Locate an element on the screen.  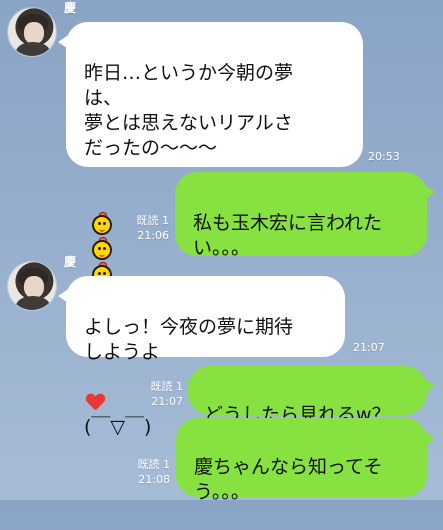
outgoing-message-bubble: どうしたら見れるw？ is located at coordinates (311, 396).